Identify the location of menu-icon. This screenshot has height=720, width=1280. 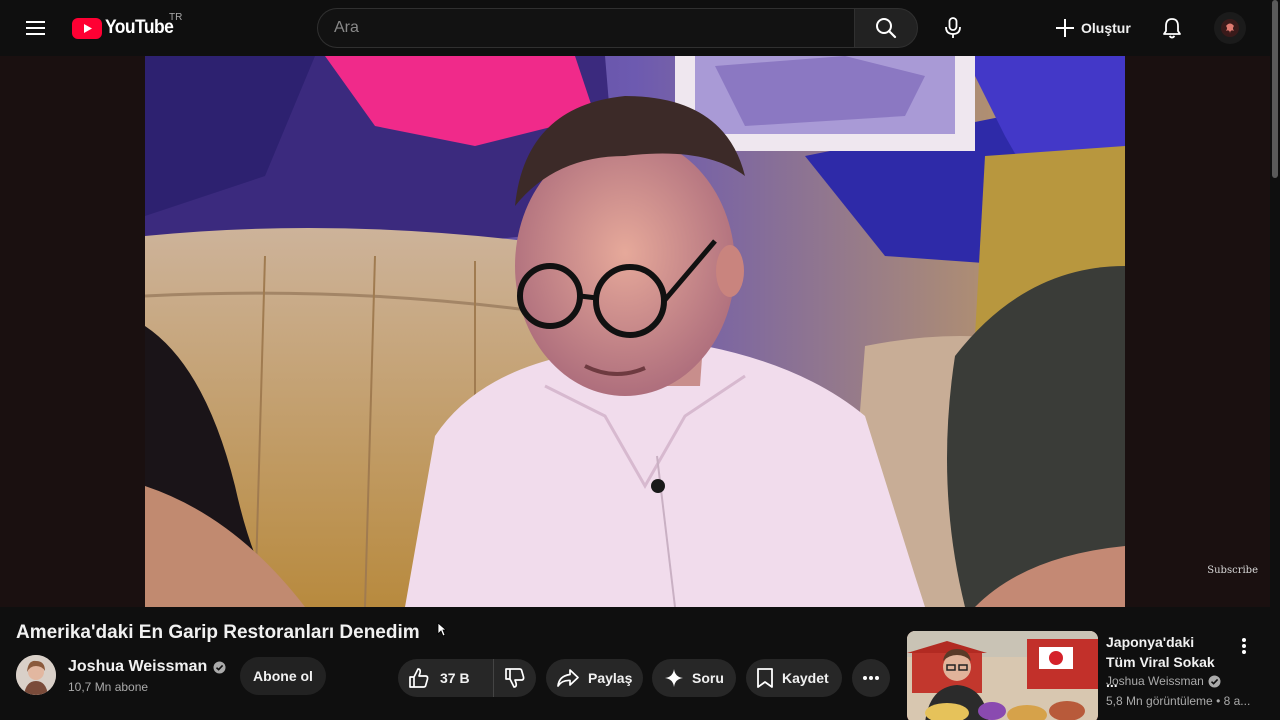
(35, 28).